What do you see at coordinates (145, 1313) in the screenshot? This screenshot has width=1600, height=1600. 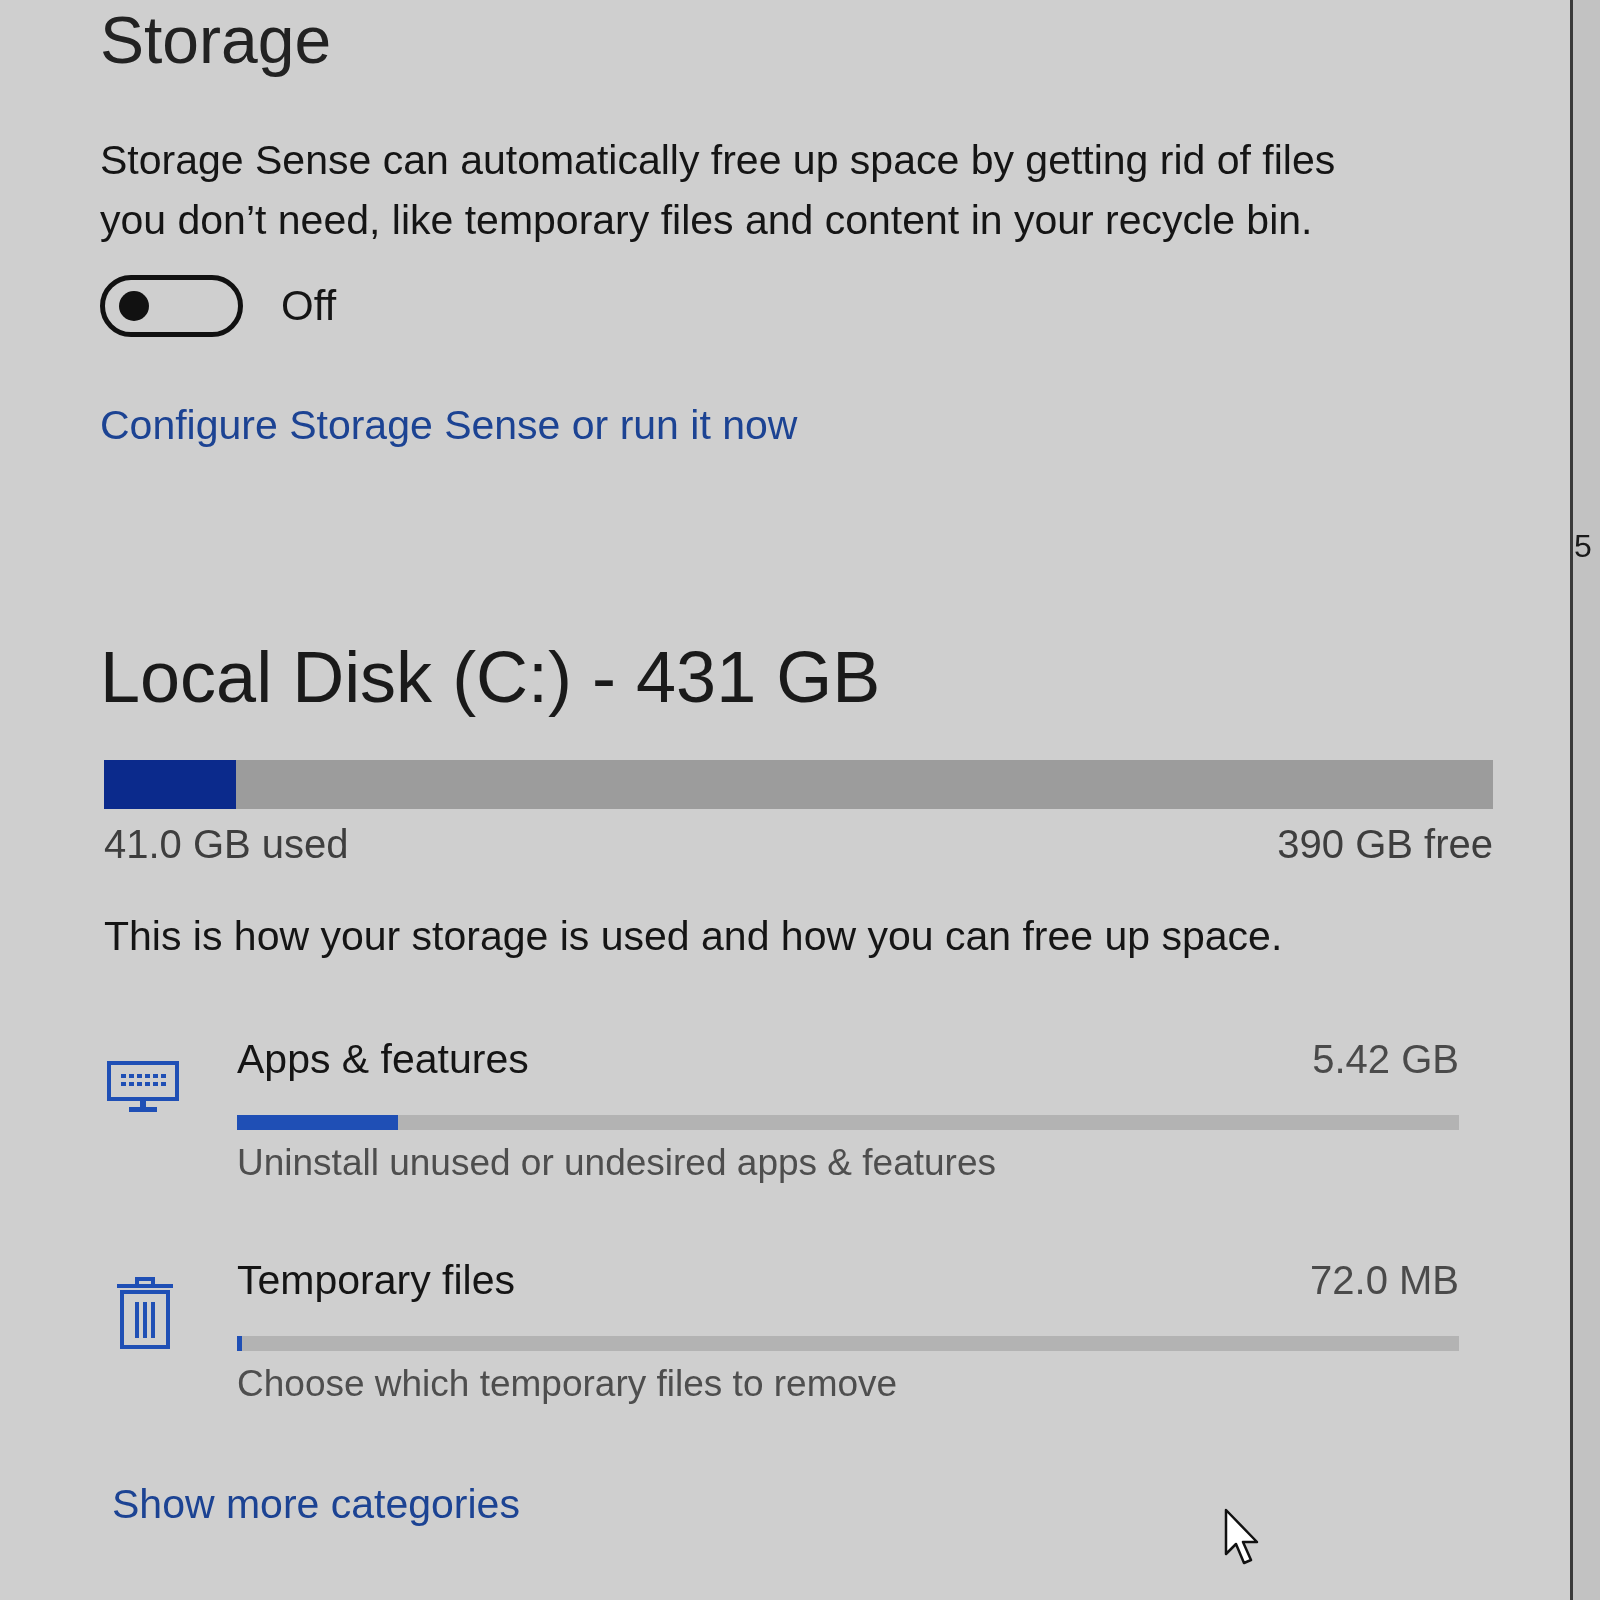 I see `trash-icon` at bounding box center [145, 1313].